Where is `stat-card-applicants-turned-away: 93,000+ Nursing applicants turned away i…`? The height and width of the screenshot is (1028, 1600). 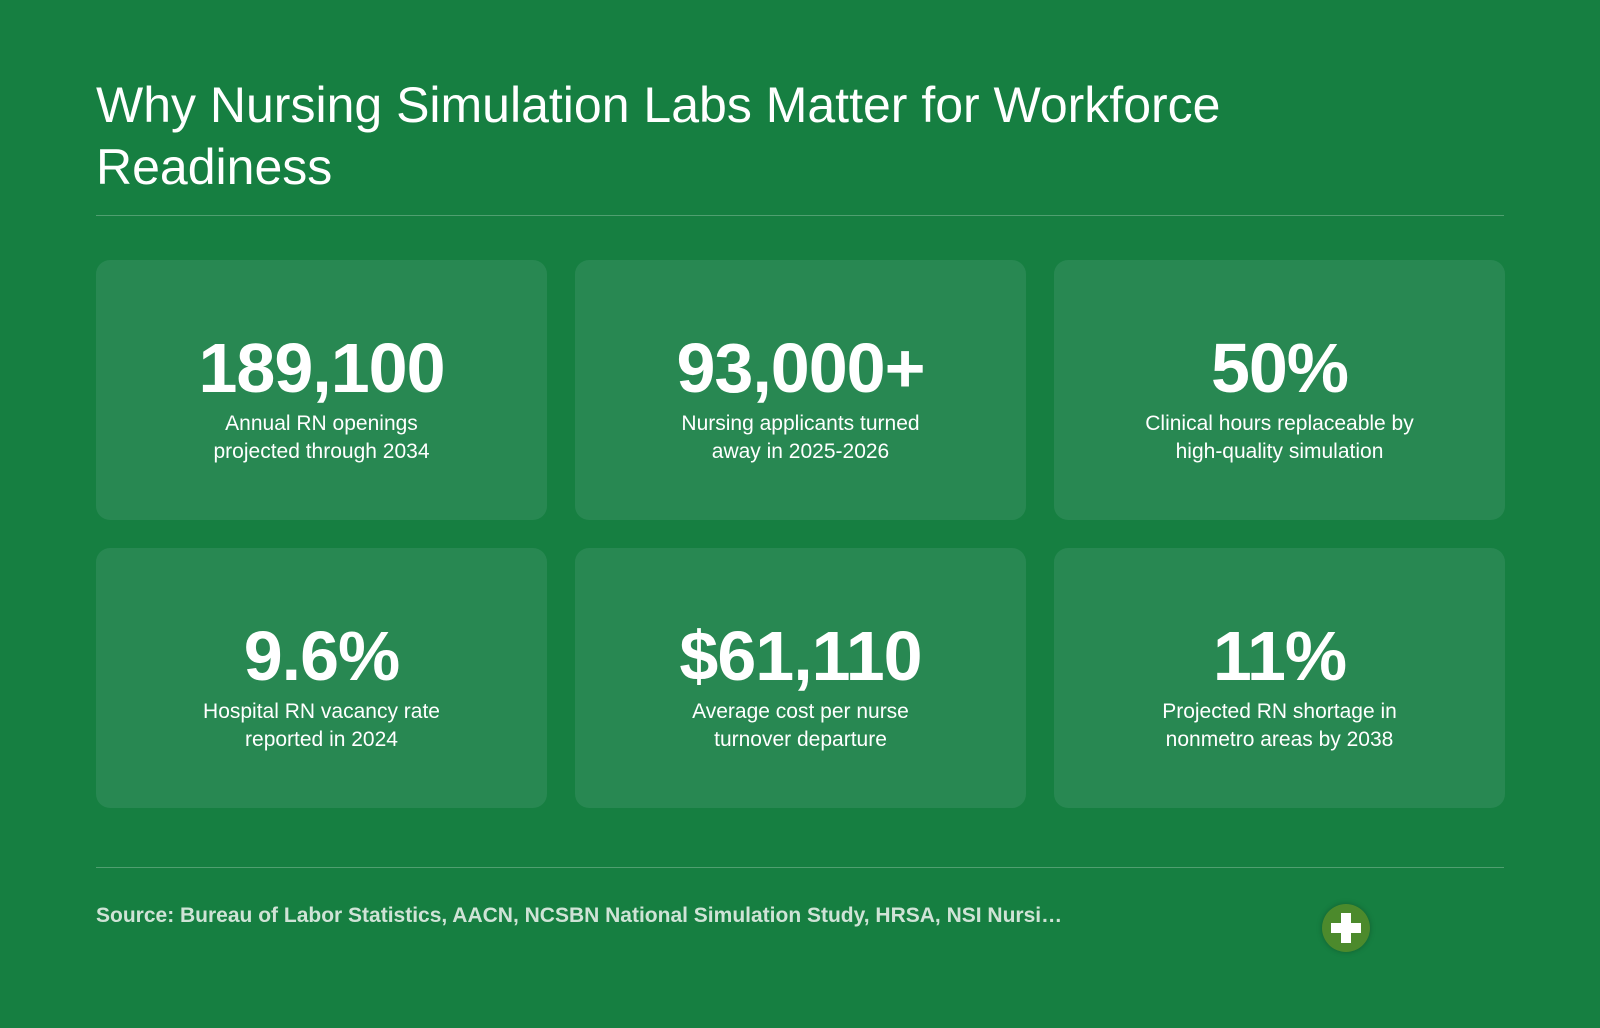
stat-card-applicants-turned-away: 93,000+ Nursing applicants turned away i… is located at coordinates (800, 390).